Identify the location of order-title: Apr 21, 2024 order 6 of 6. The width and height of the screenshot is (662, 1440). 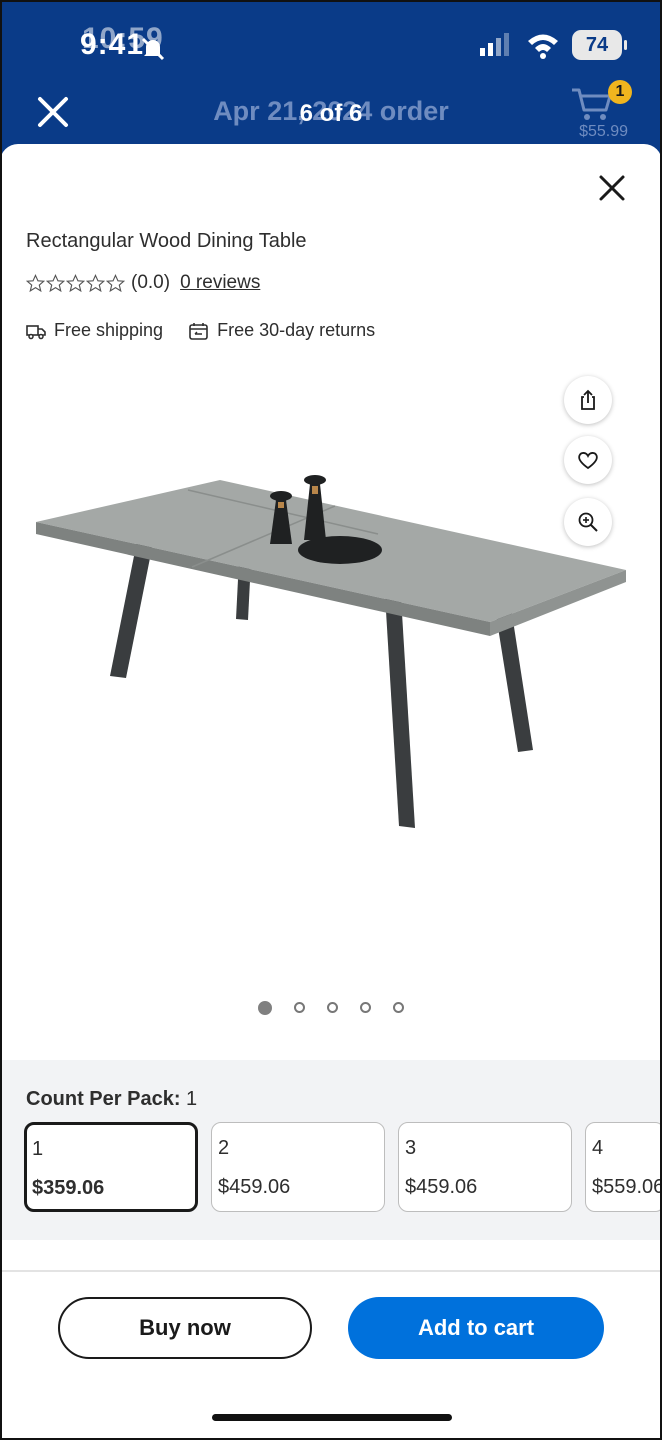
(331, 111).